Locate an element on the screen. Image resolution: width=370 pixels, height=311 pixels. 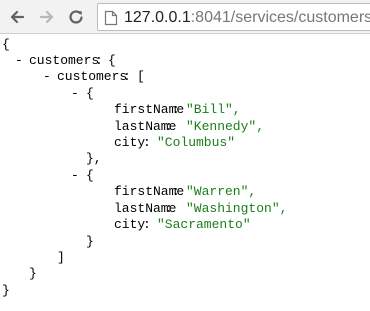
url-path: :8041/services/customers/ is located at coordinates (280, 17).